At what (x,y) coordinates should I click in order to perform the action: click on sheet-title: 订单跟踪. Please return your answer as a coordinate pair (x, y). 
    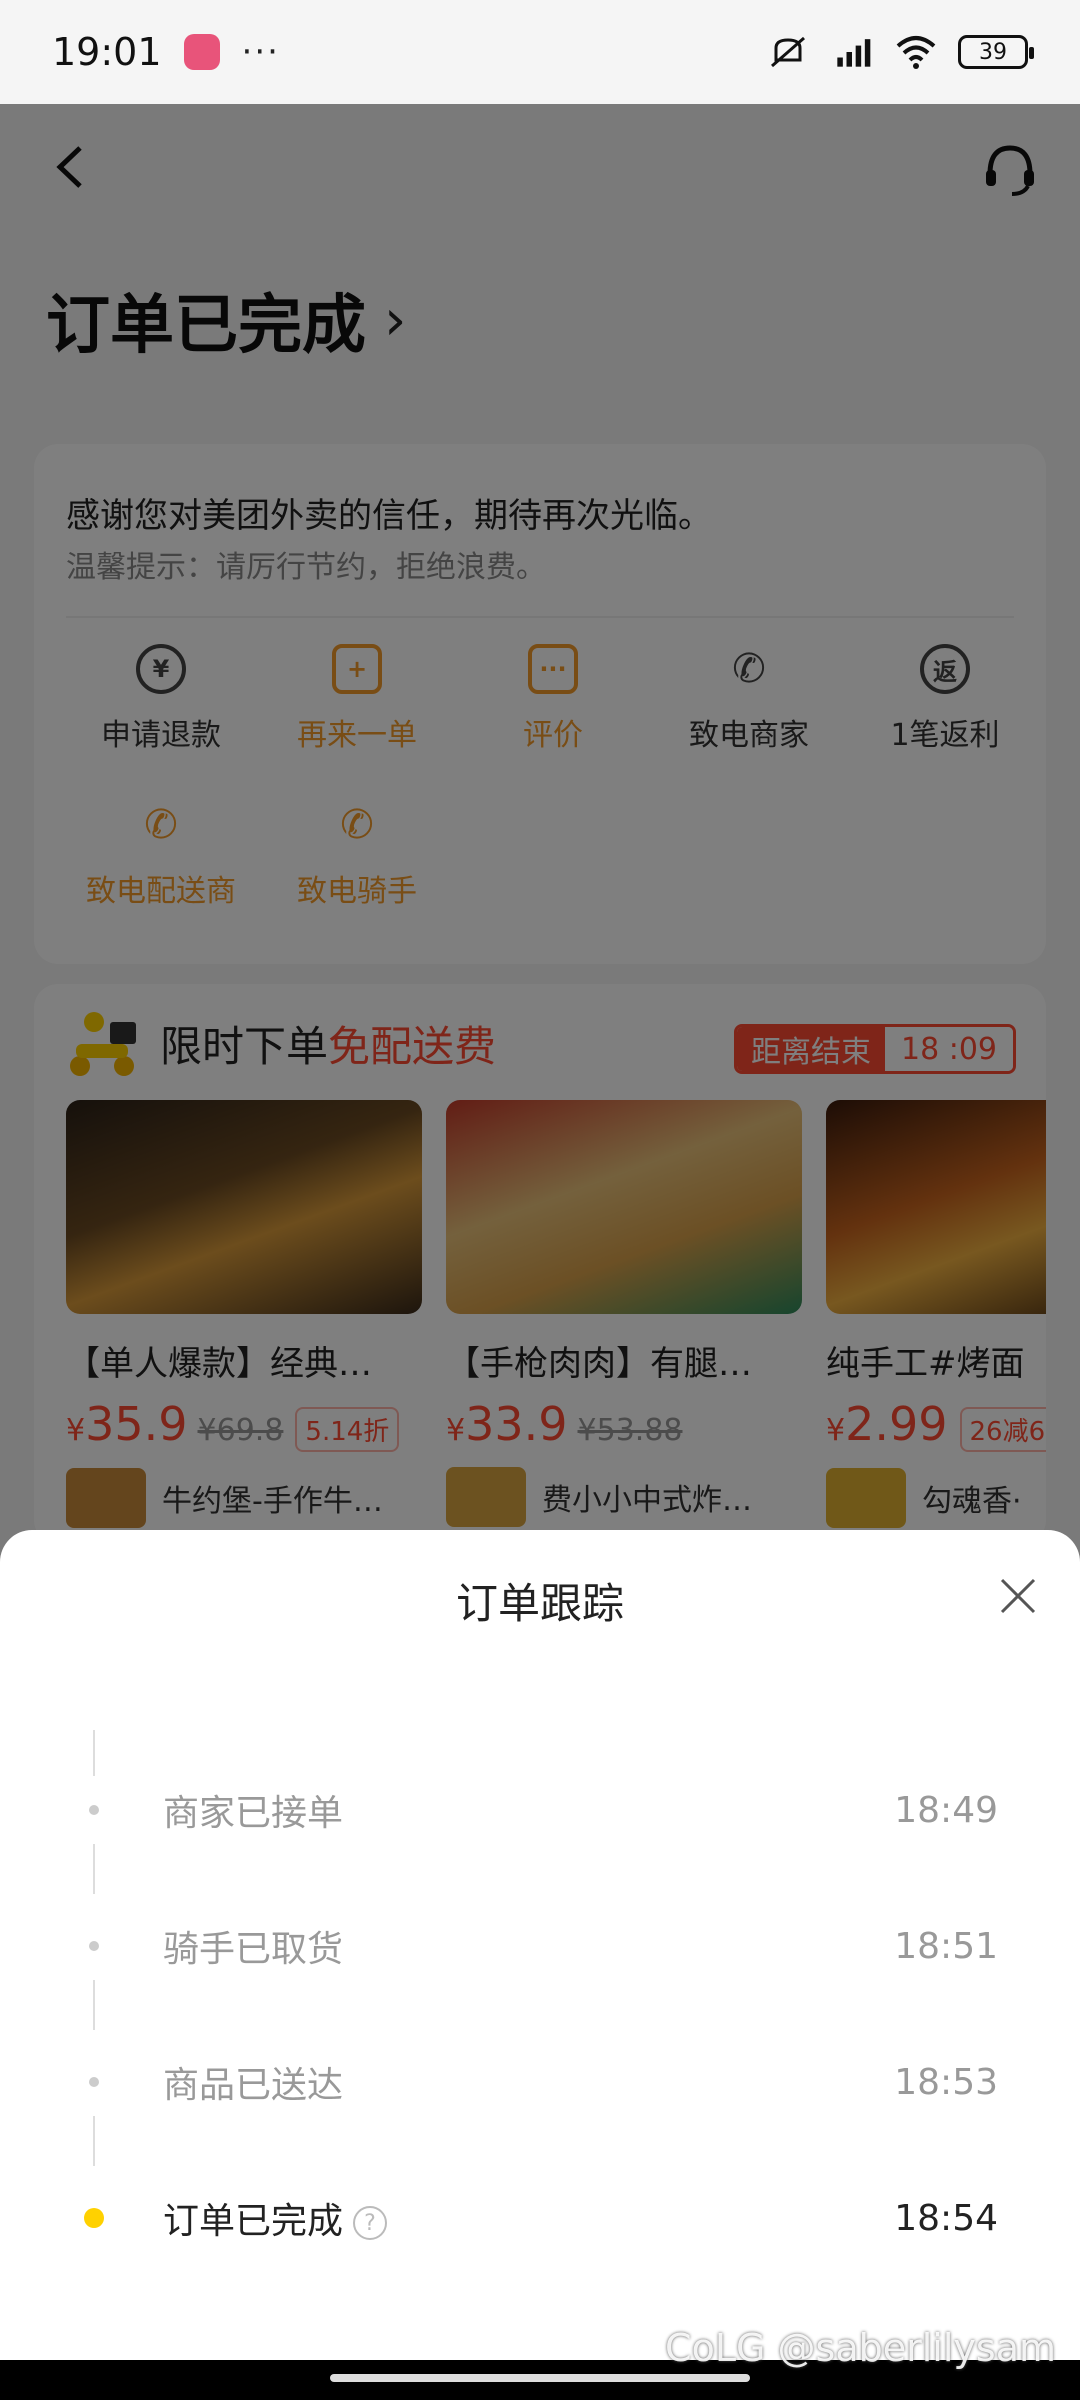
    Looking at the image, I should click on (539, 1603).